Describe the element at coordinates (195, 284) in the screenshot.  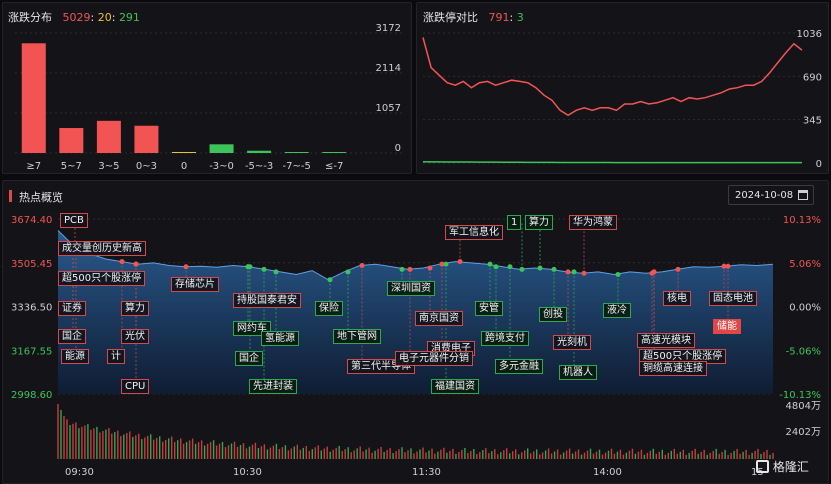
I see `hotspot-tag: 存储芯片` at that location.